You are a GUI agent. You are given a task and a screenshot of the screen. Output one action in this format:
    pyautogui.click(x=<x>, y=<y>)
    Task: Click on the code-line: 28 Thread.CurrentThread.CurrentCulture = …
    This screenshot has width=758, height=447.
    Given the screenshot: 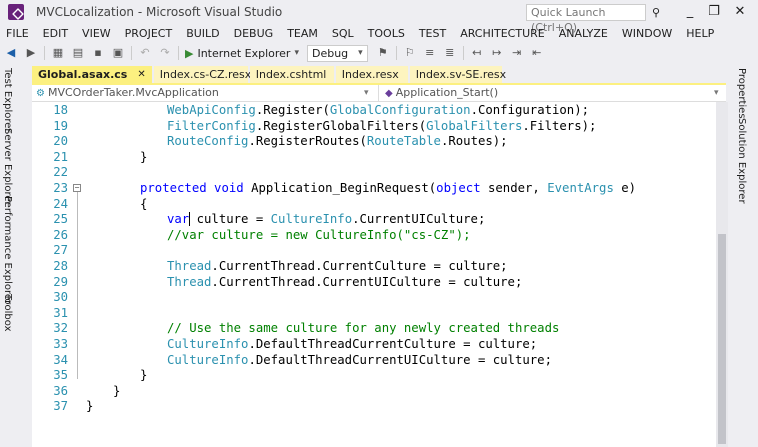 What is the action you would take?
    pyautogui.click(x=374, y=266)
    